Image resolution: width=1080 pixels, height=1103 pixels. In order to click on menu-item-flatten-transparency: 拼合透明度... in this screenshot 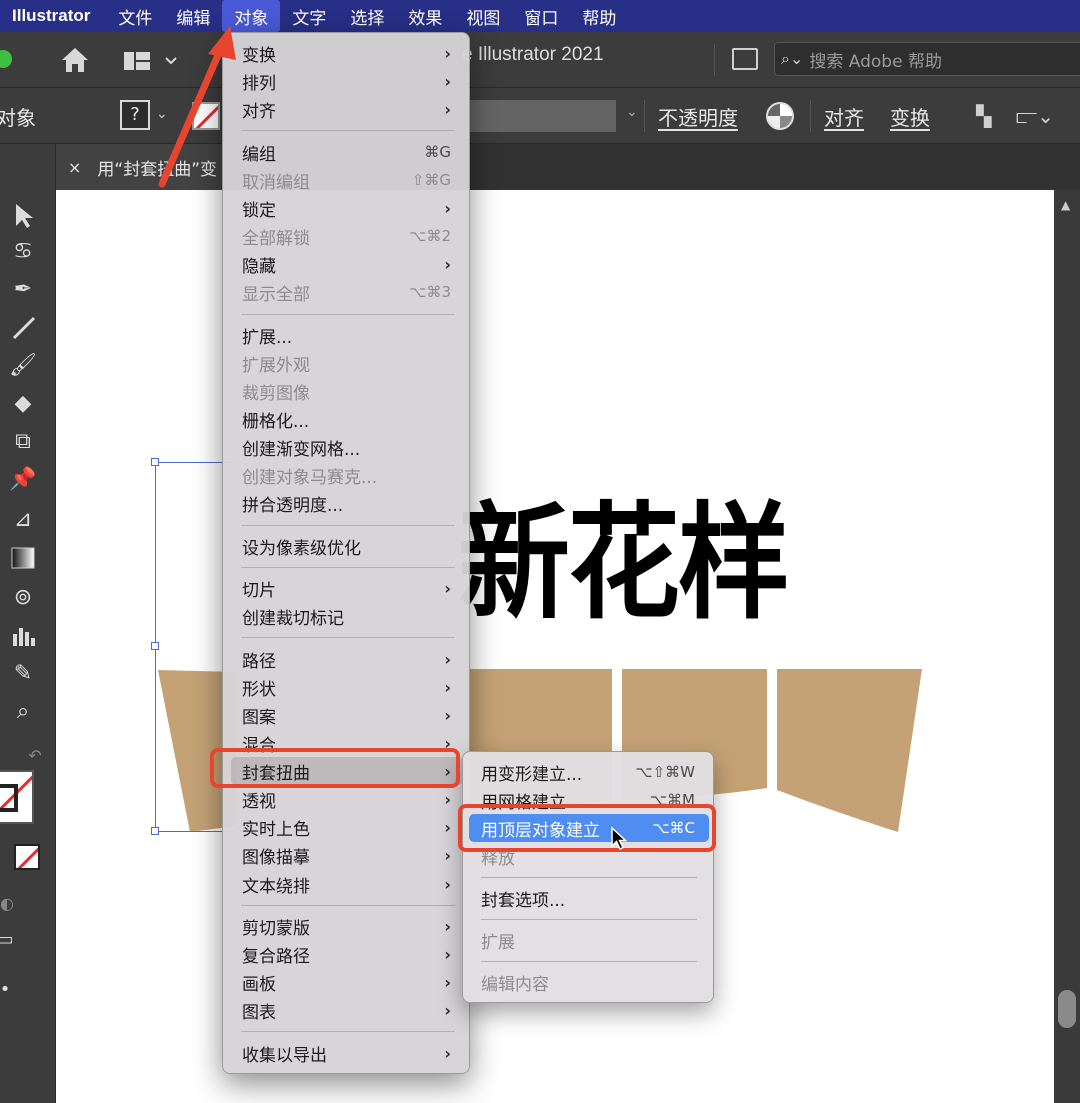, I will do `click(347, 503)`.